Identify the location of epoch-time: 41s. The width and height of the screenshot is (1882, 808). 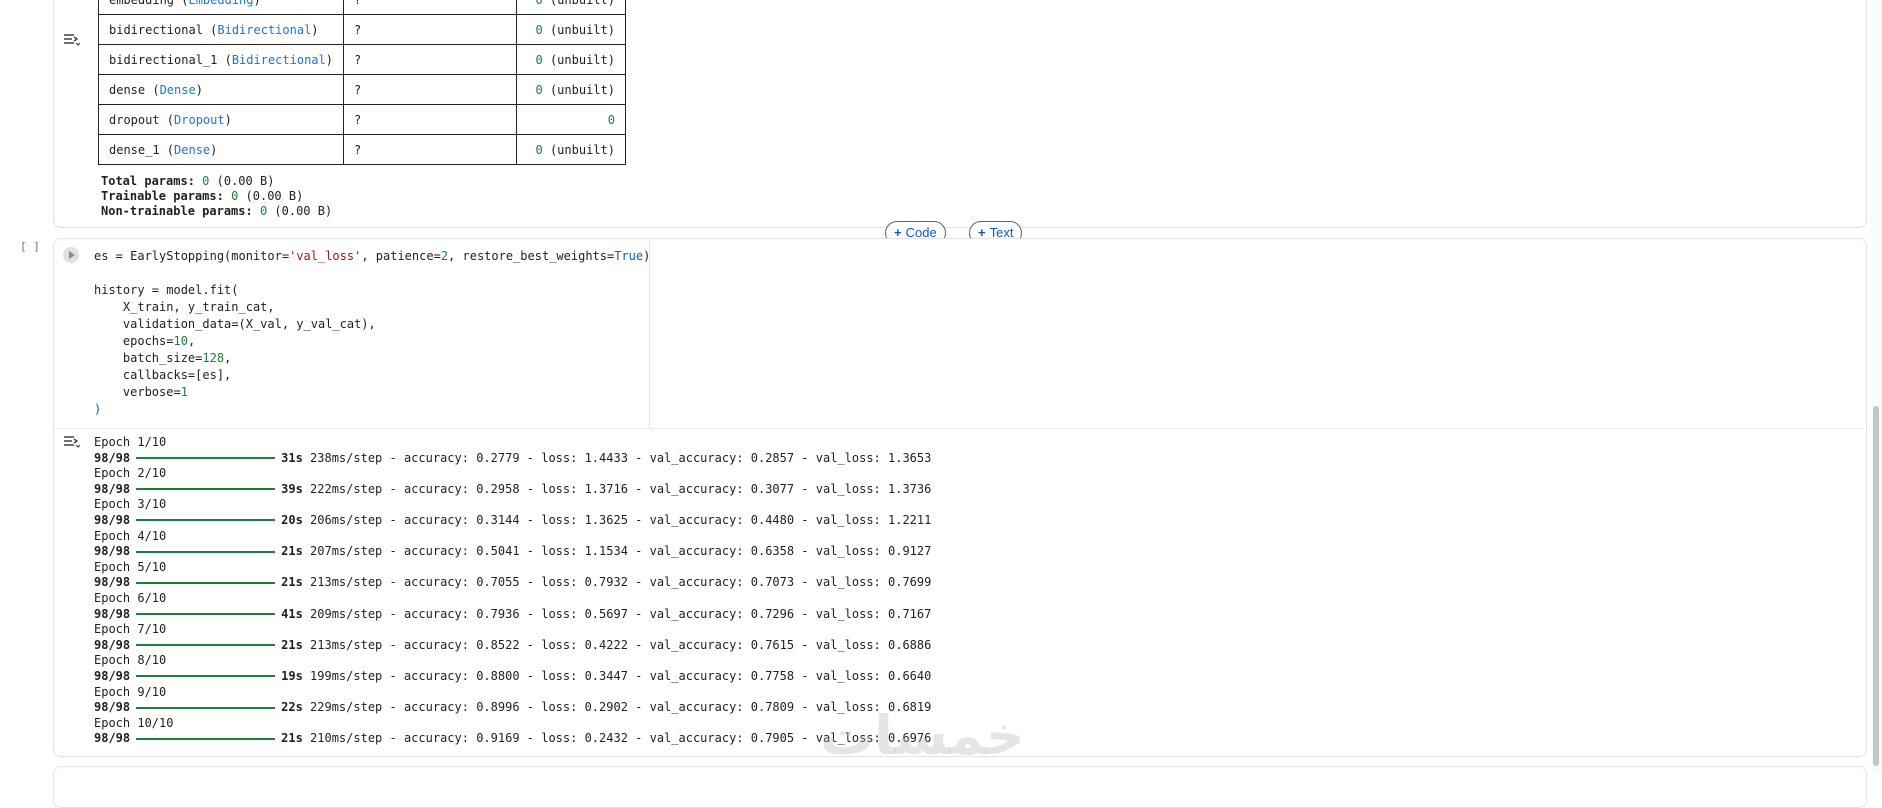
(292, 613).